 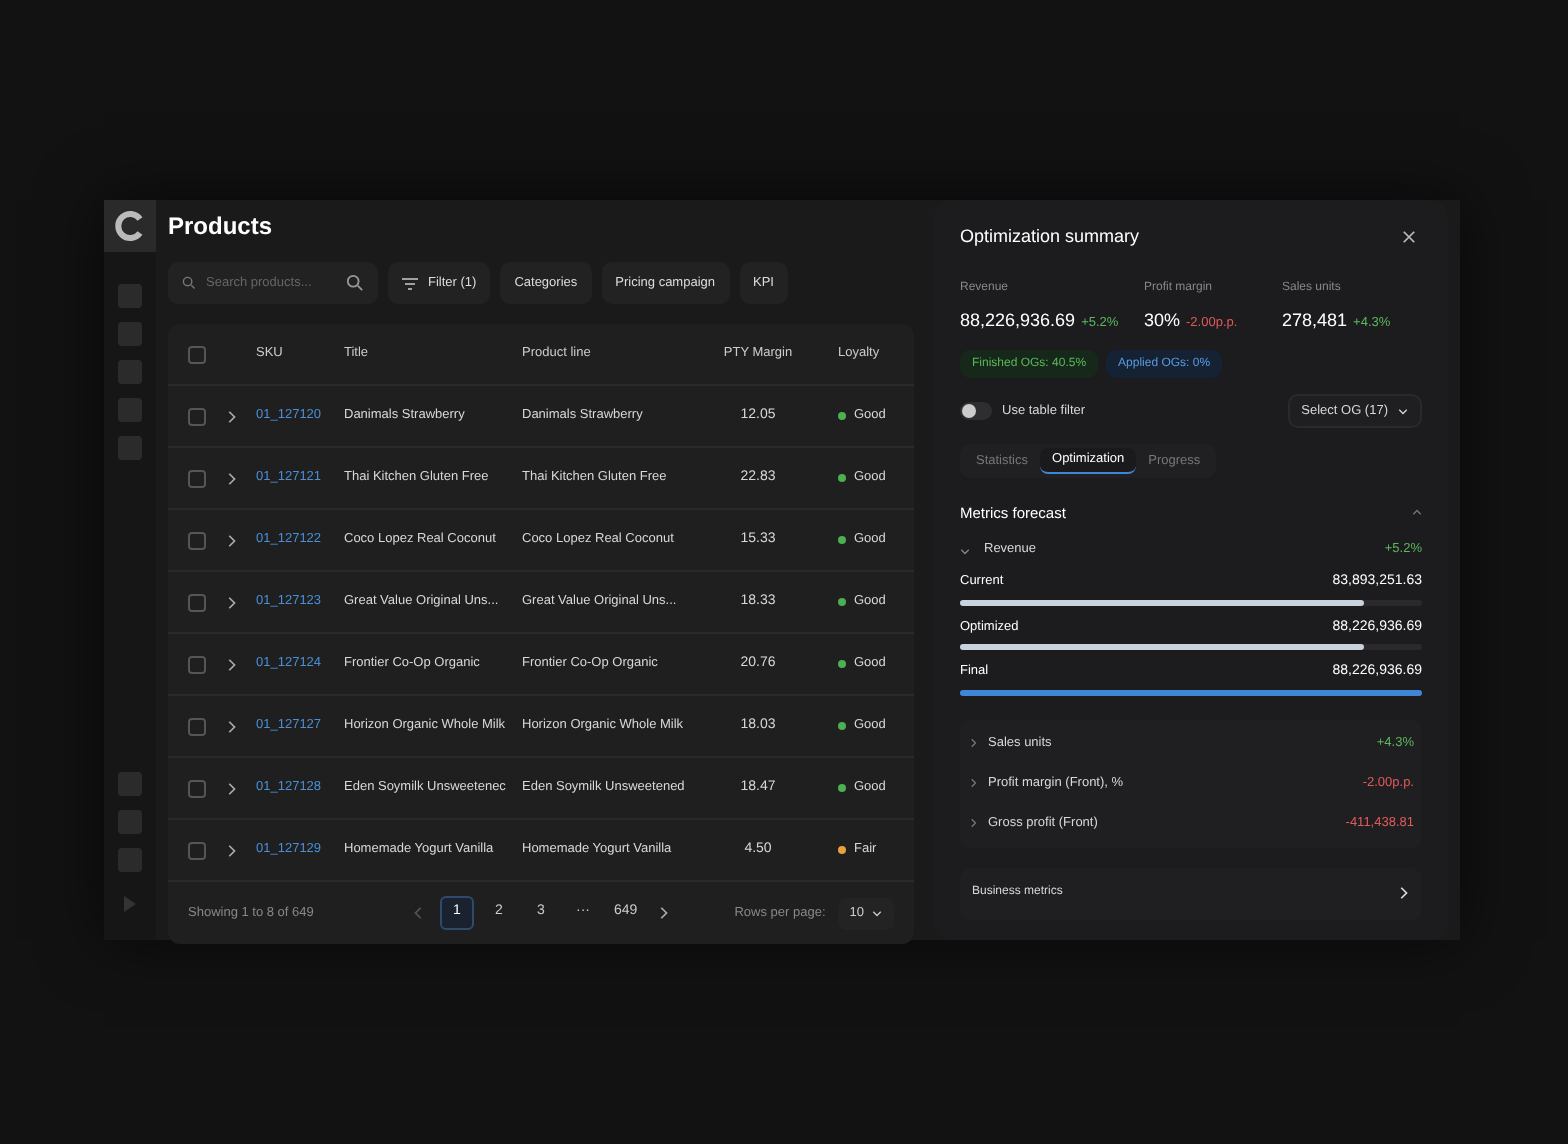 What do you see at coordinates (1018, 320) in the screenshot?
I see `stat-value: 88,226,936.69` at bounding box center [1018, 320].